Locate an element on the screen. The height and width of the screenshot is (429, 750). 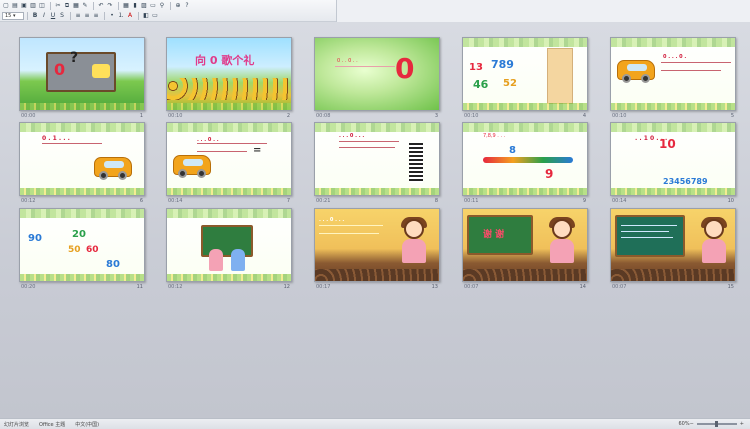
align-right-icon: ≡ is located at coordinates (96, 16).